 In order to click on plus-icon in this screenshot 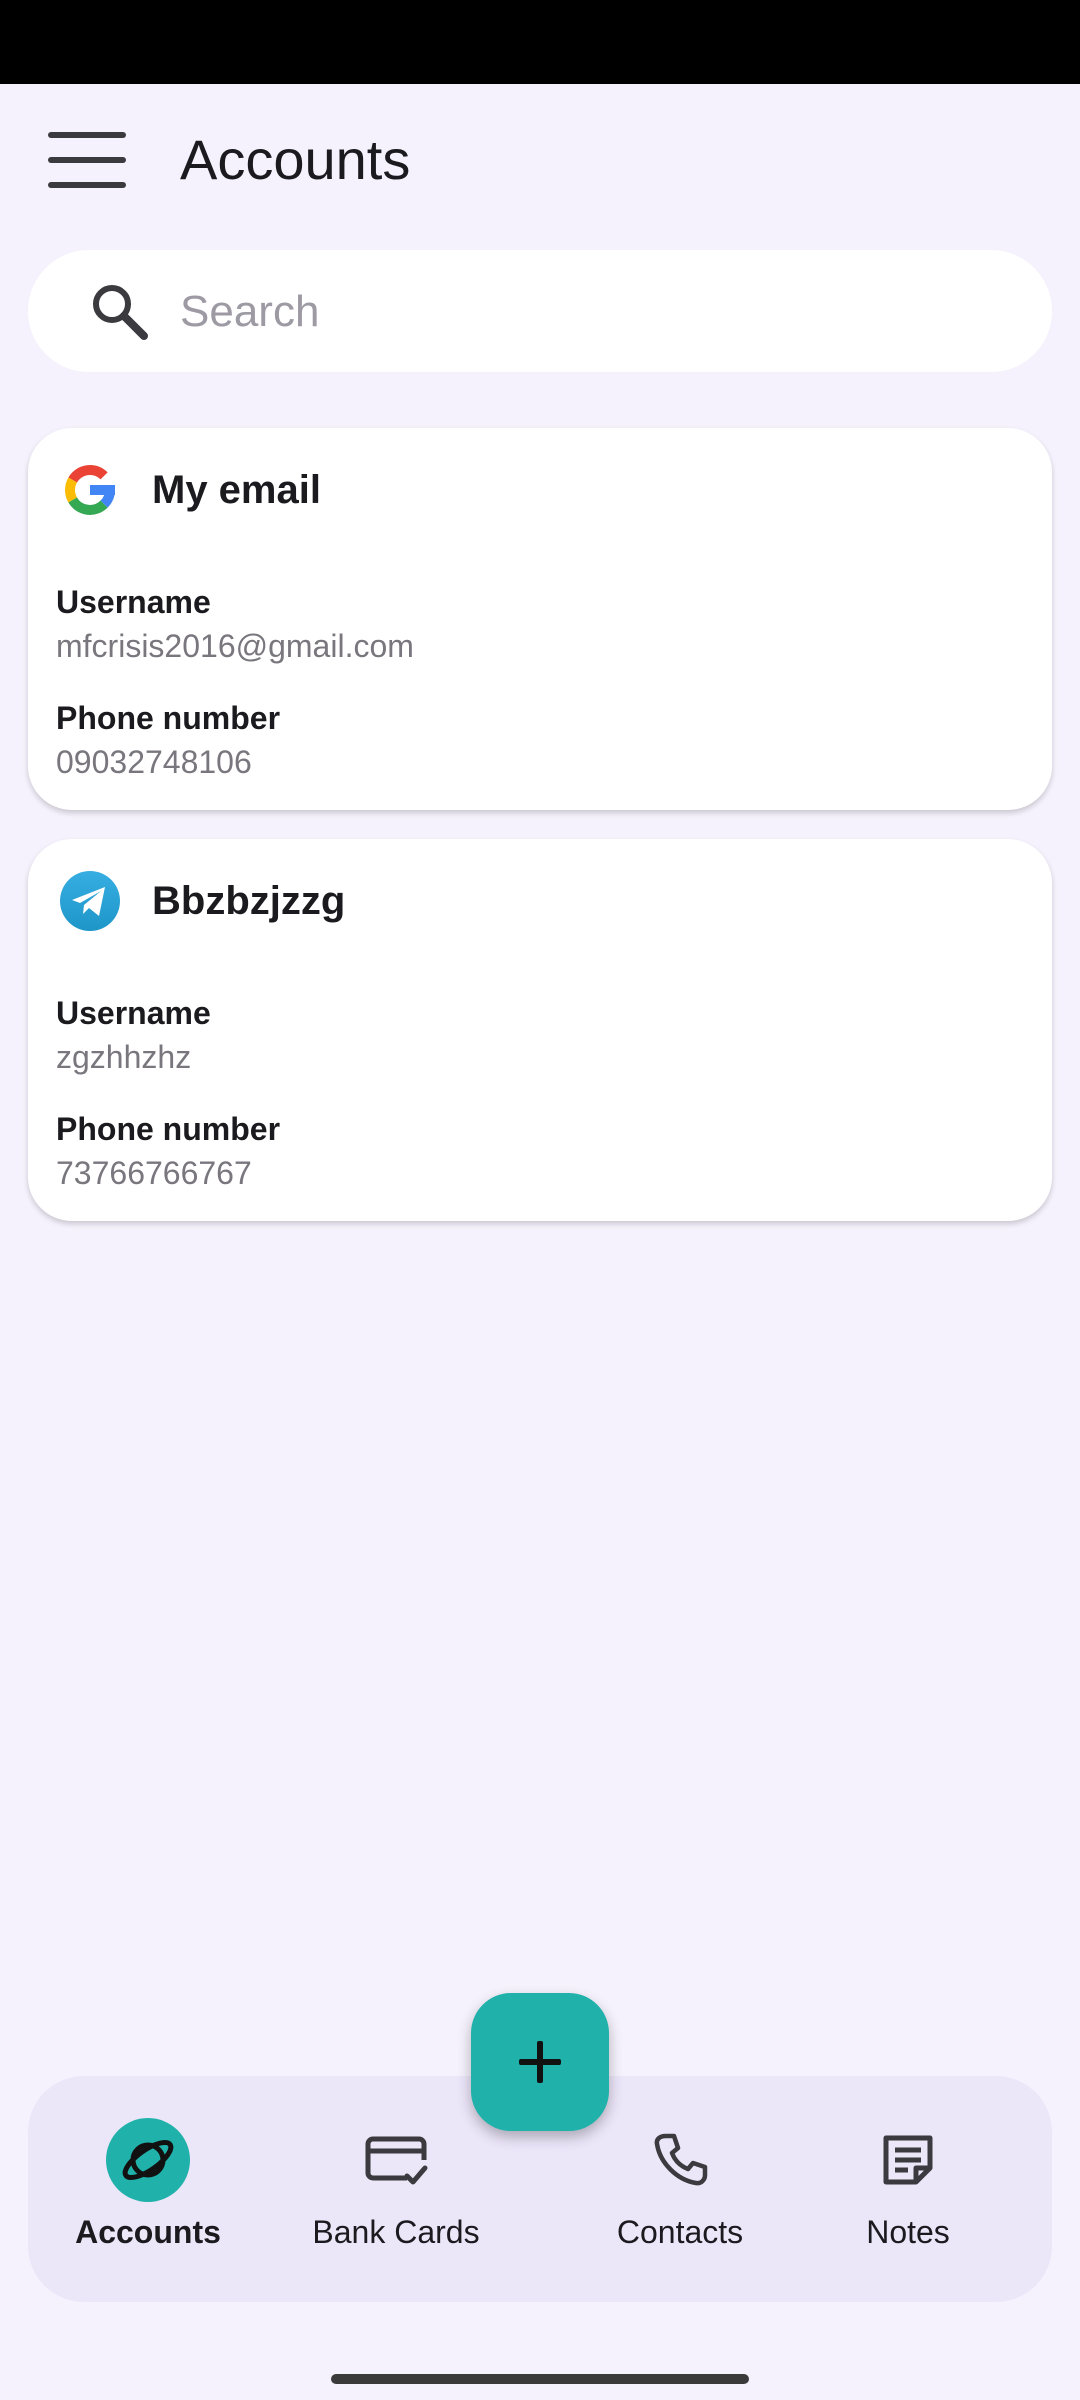, I will do `click(540, 2062)`.